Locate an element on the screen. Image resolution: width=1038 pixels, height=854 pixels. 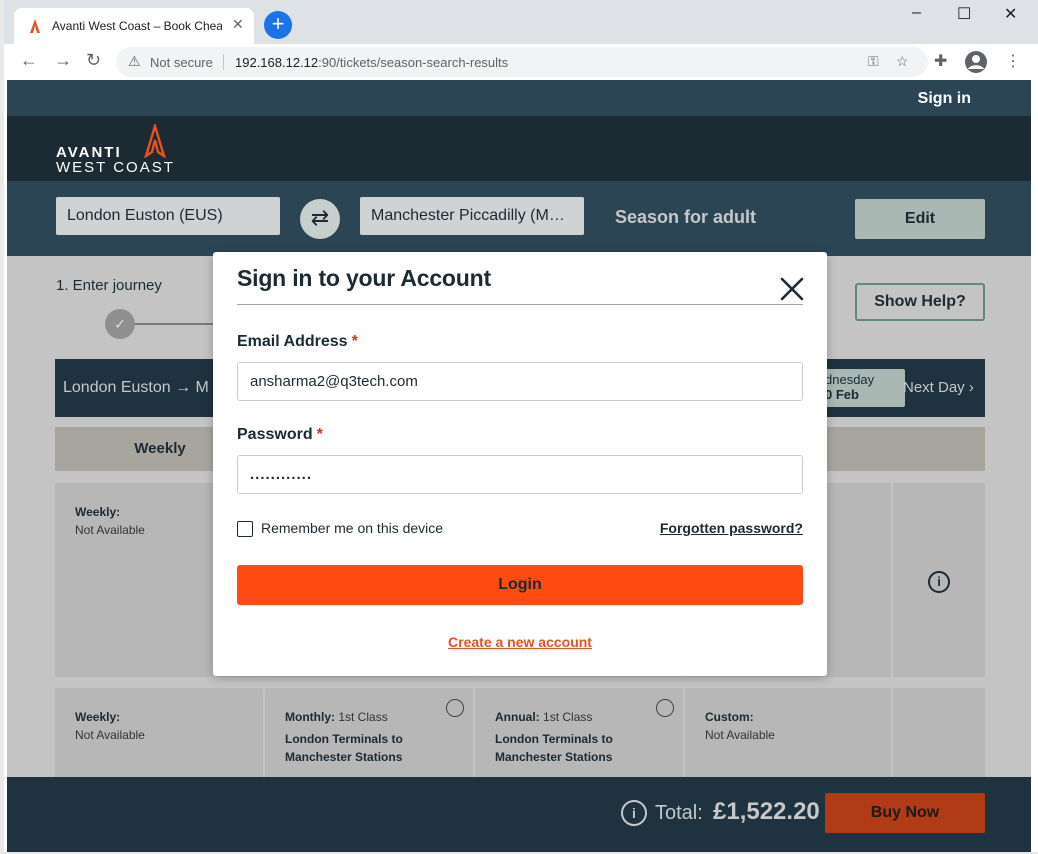
step-check-icon: ✓ is located at coordinates (120, 324).